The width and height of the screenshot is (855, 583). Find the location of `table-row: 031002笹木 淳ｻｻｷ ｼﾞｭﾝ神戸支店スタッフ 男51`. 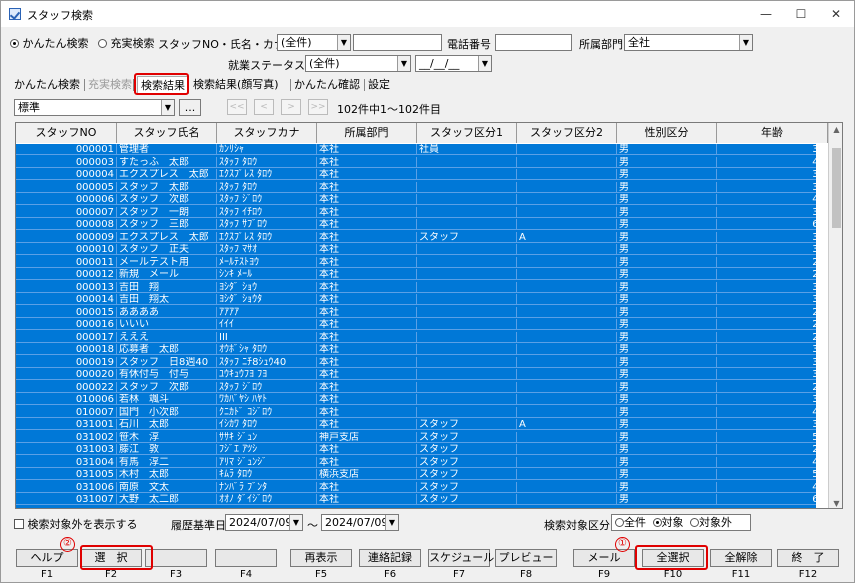

table-row: 031002笹木 淳ｻｻｷ ｼﾞｭﾝ神戸支店スタッフ 男51 is located at coordinates (416, 437).